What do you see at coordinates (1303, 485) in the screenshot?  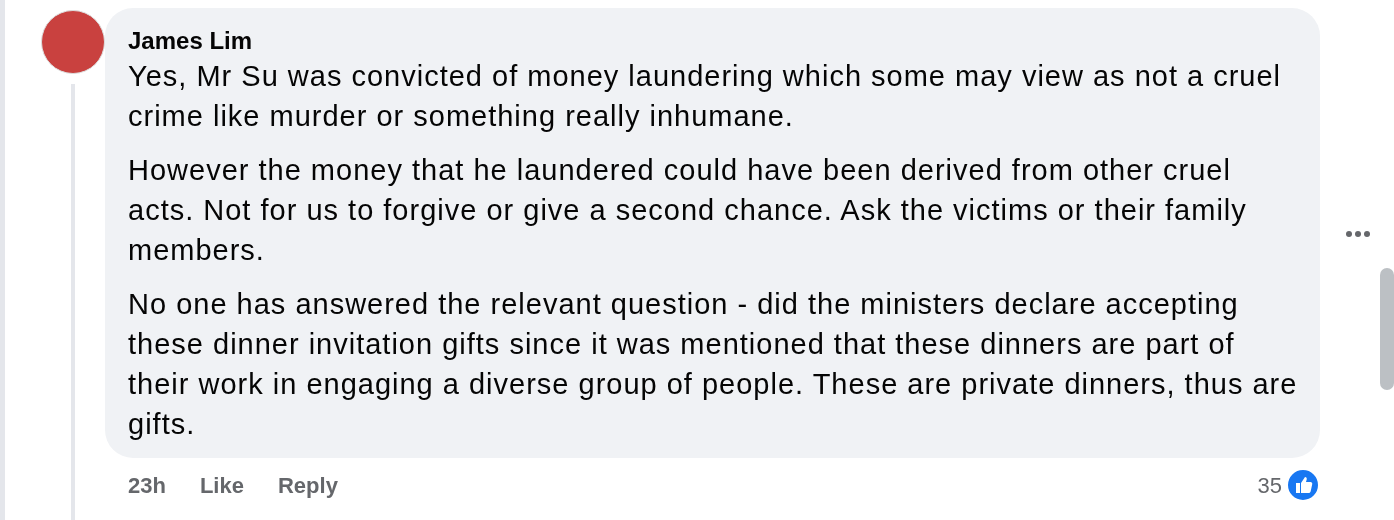 I see `thumbs-up-icon` at bounding box center [1303, 485].